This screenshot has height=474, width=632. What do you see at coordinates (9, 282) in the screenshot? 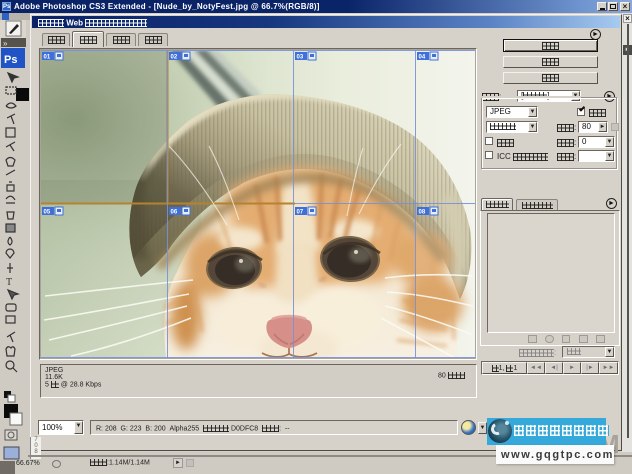
I see `svg-text: T` at bounding box center [9, 282].